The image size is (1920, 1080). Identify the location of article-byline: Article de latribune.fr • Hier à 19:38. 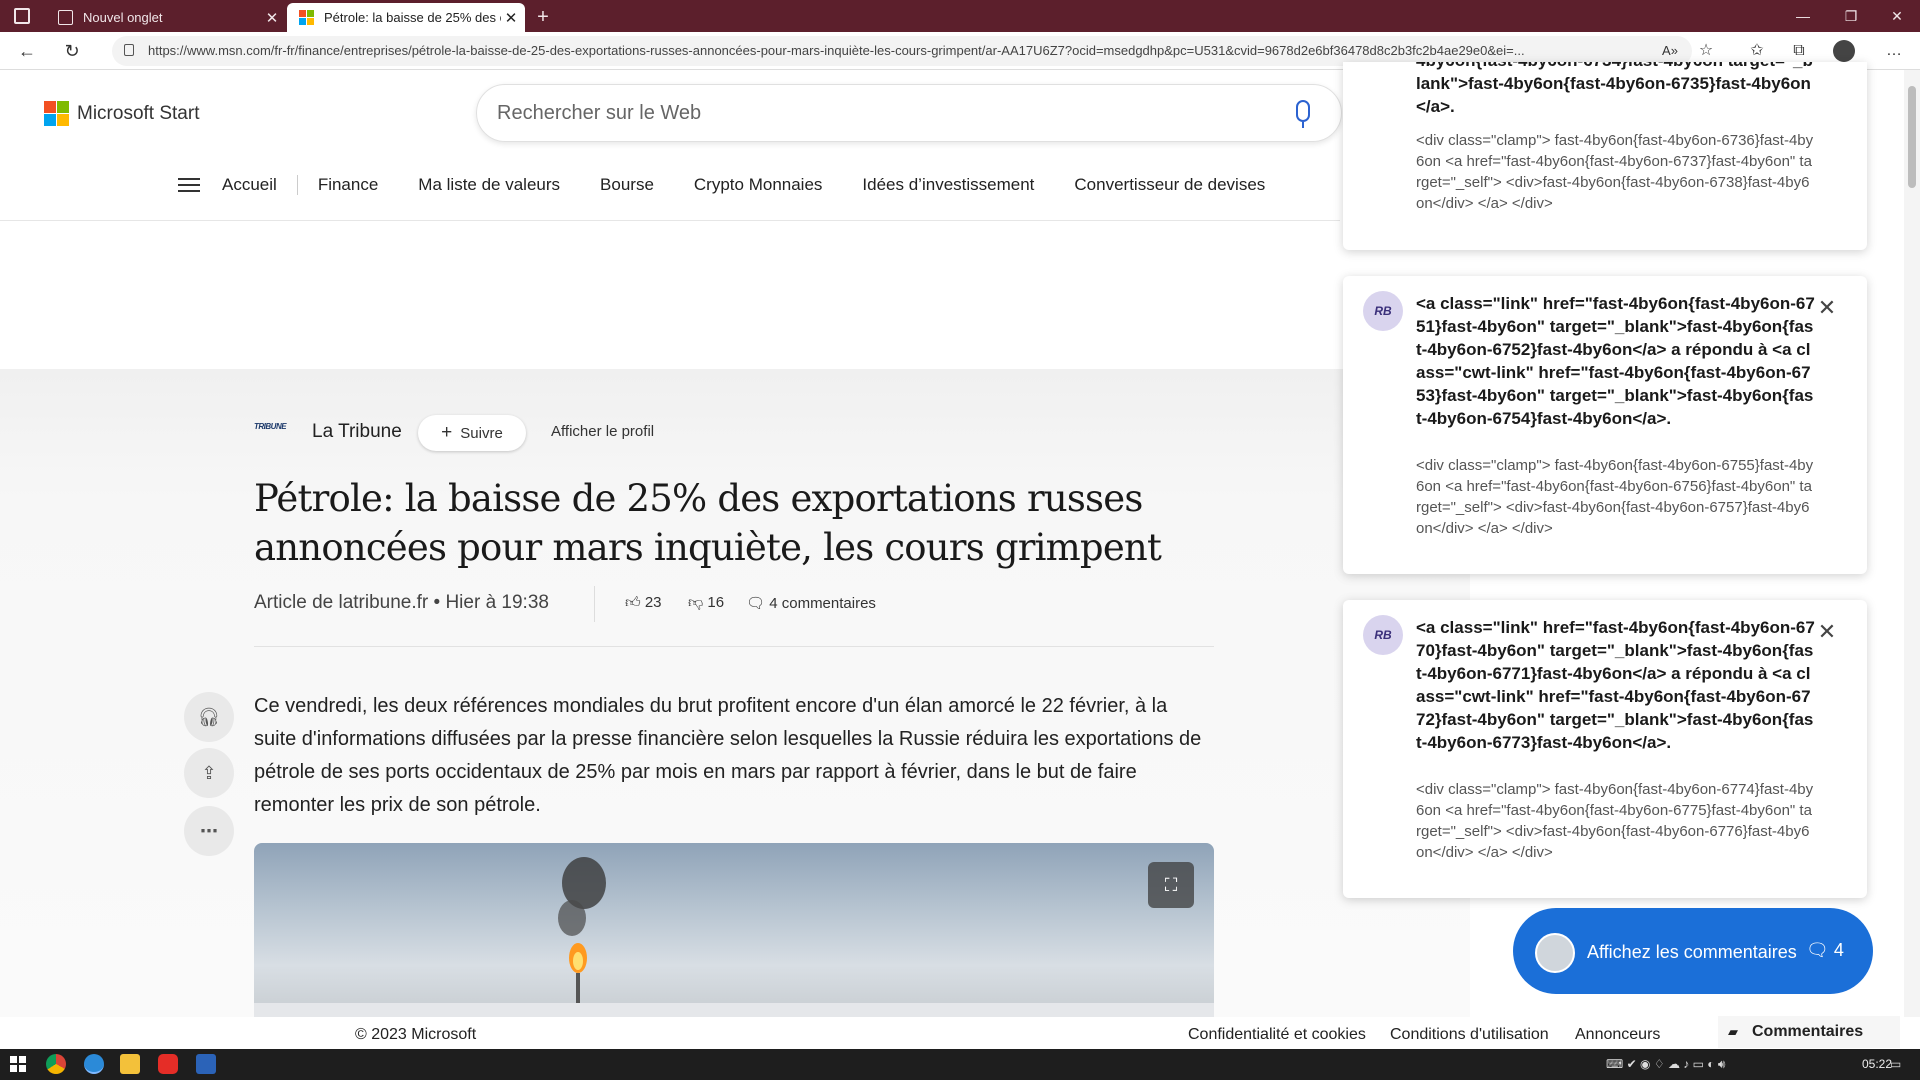
(401, 602).